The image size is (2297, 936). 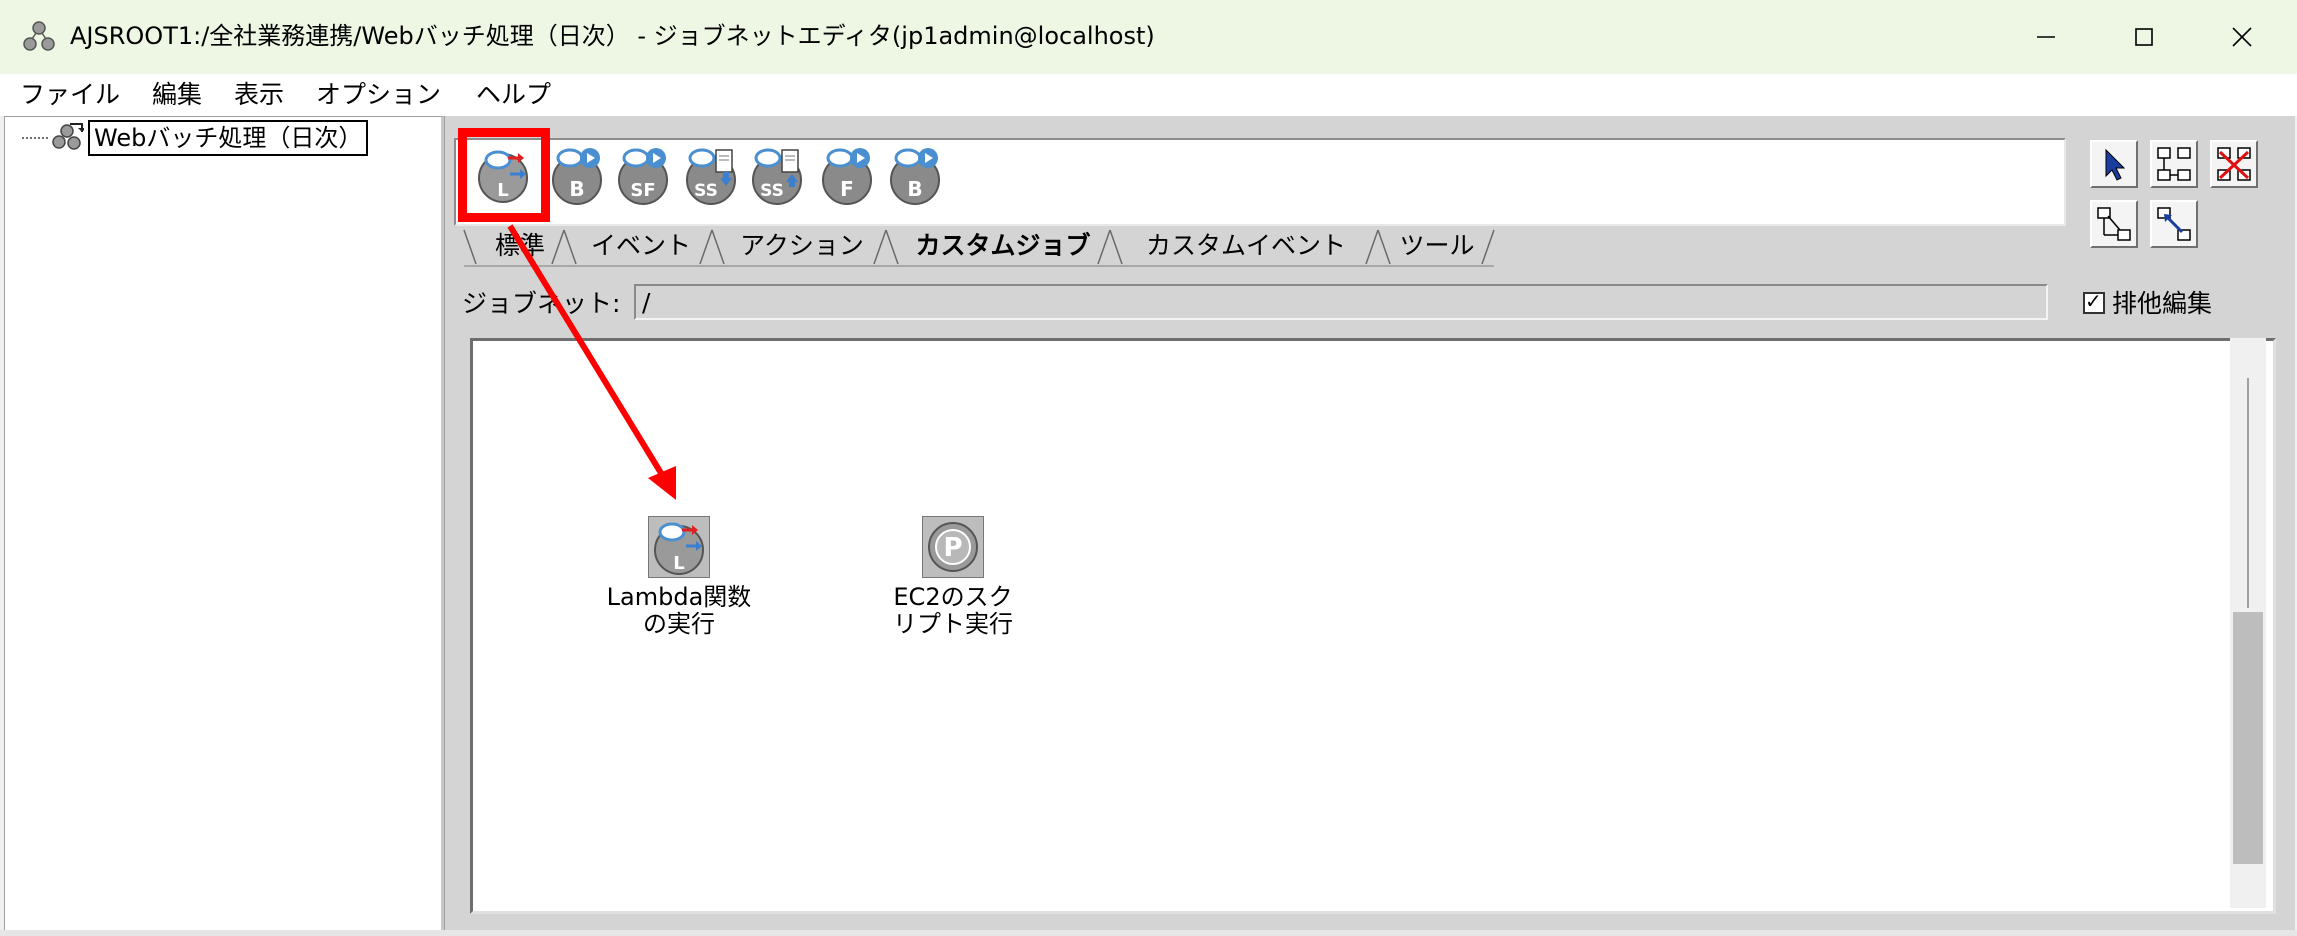 I want to click on job-label-line: EC2のスク, so click(x=953, y=597).